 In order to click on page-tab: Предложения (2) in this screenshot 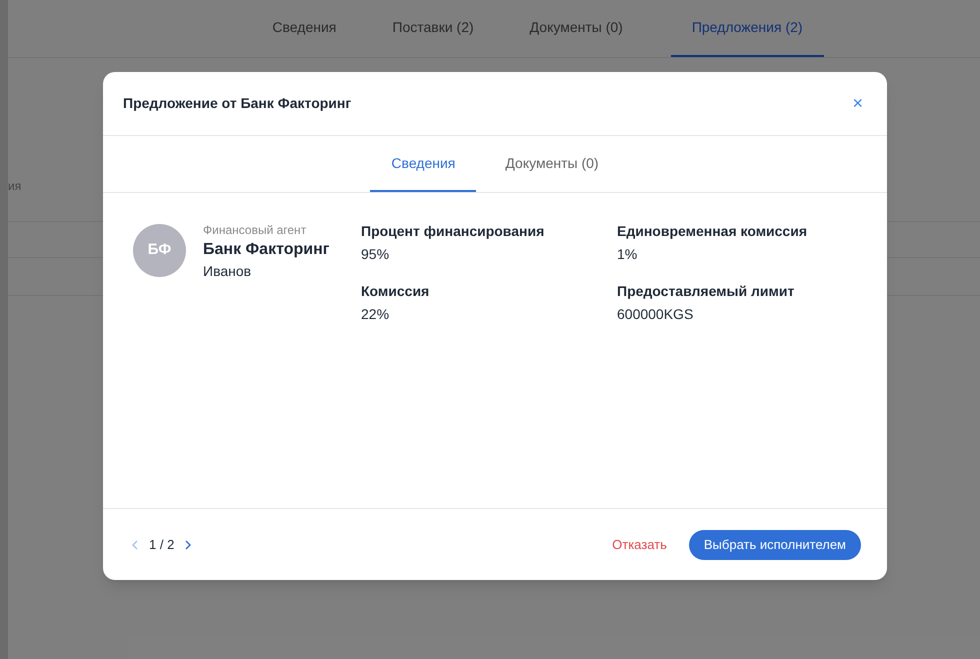, I will do `click(747, 28)`.